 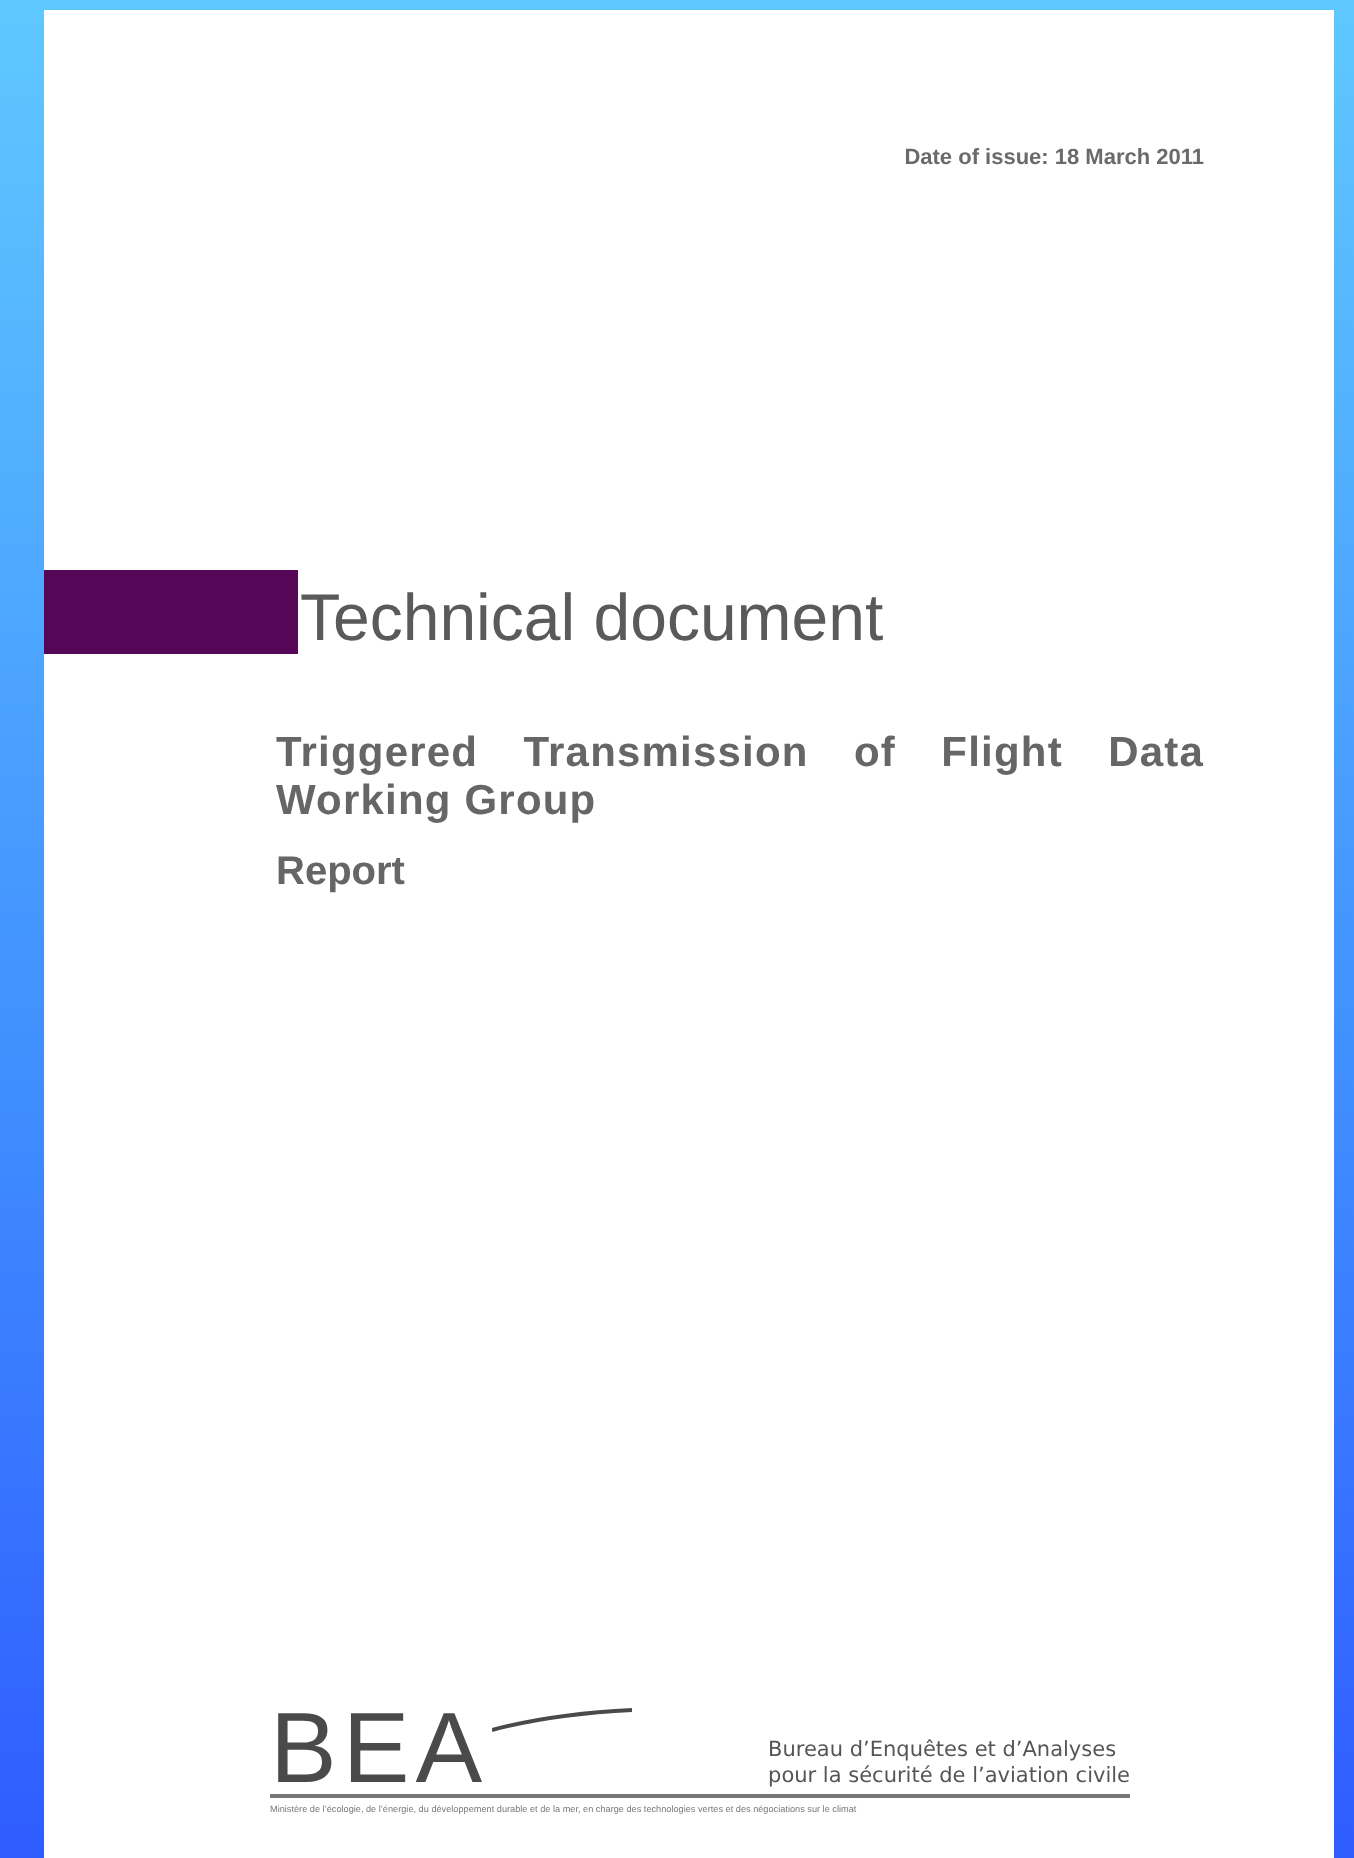 I want to click on document-category: Technical document, so click(x=592, y=619).